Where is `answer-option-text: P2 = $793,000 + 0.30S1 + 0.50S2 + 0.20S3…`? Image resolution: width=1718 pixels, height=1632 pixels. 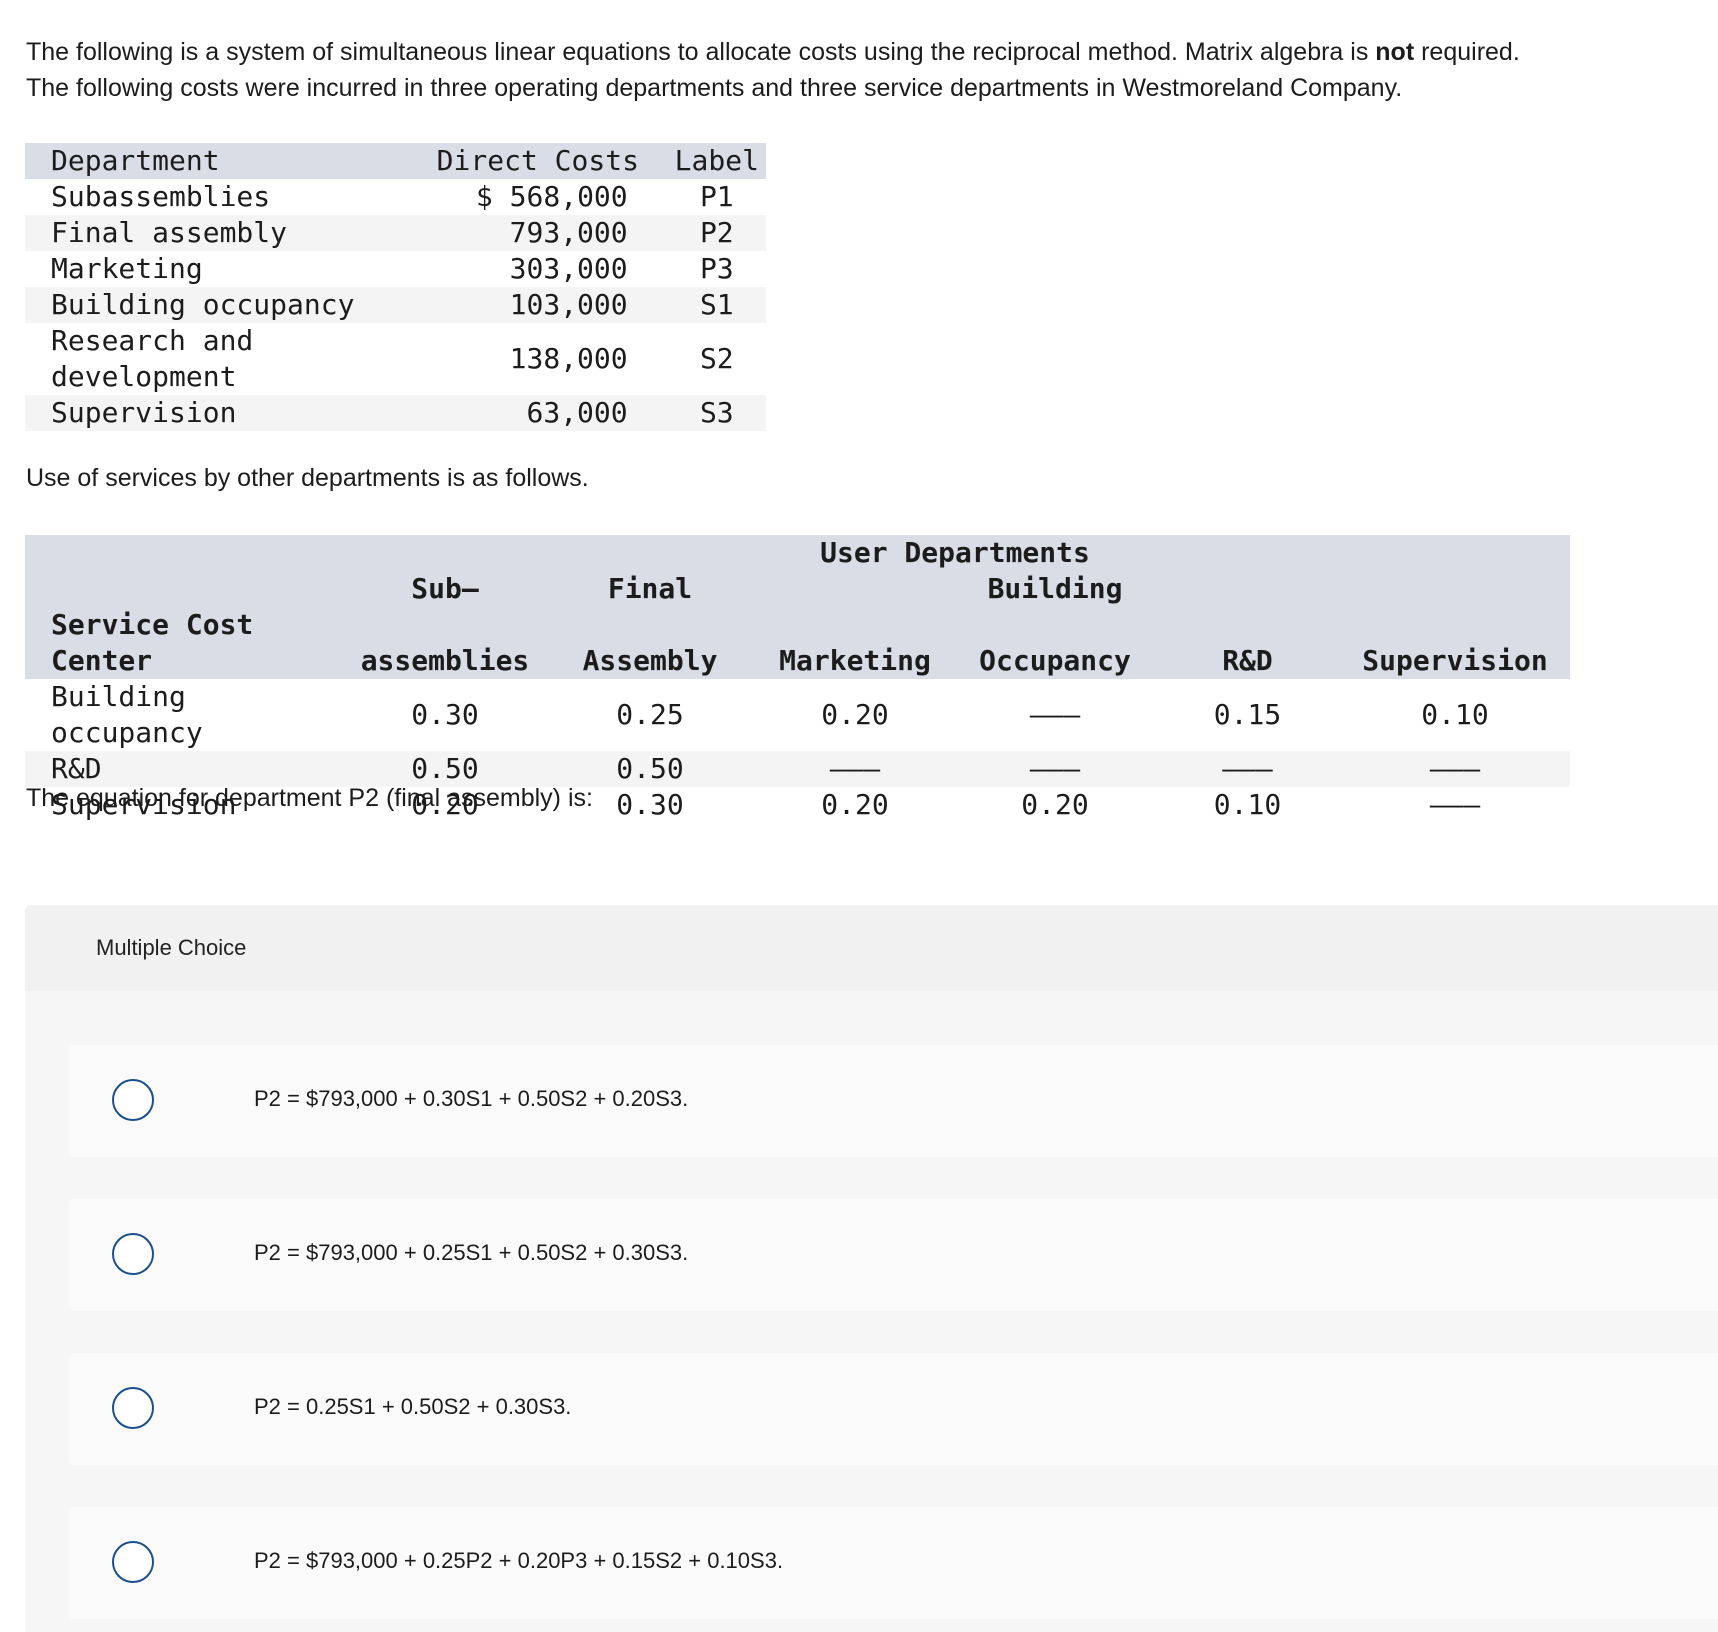
answer-option-text: P2 = $793,000 + 0.30S1 + 0.50S2 + 0.20S3… is located at coordinates (471, 1098).